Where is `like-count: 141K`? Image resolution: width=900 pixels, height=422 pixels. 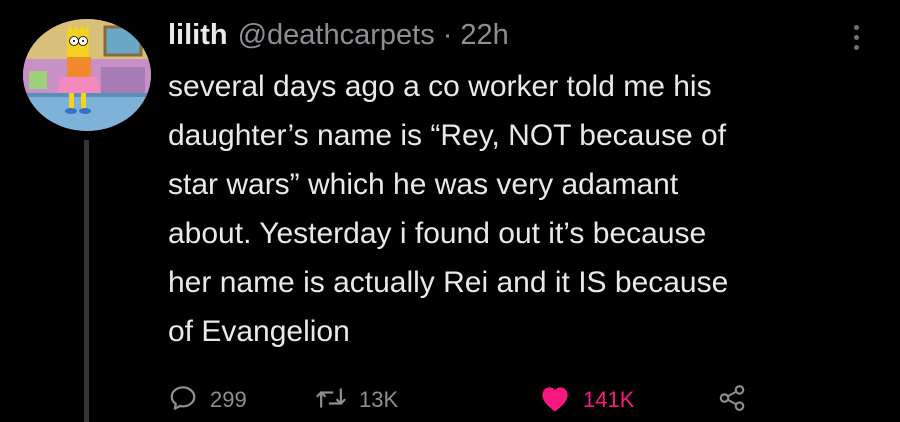
like-count: 141K is located at coordinates (609, 399).